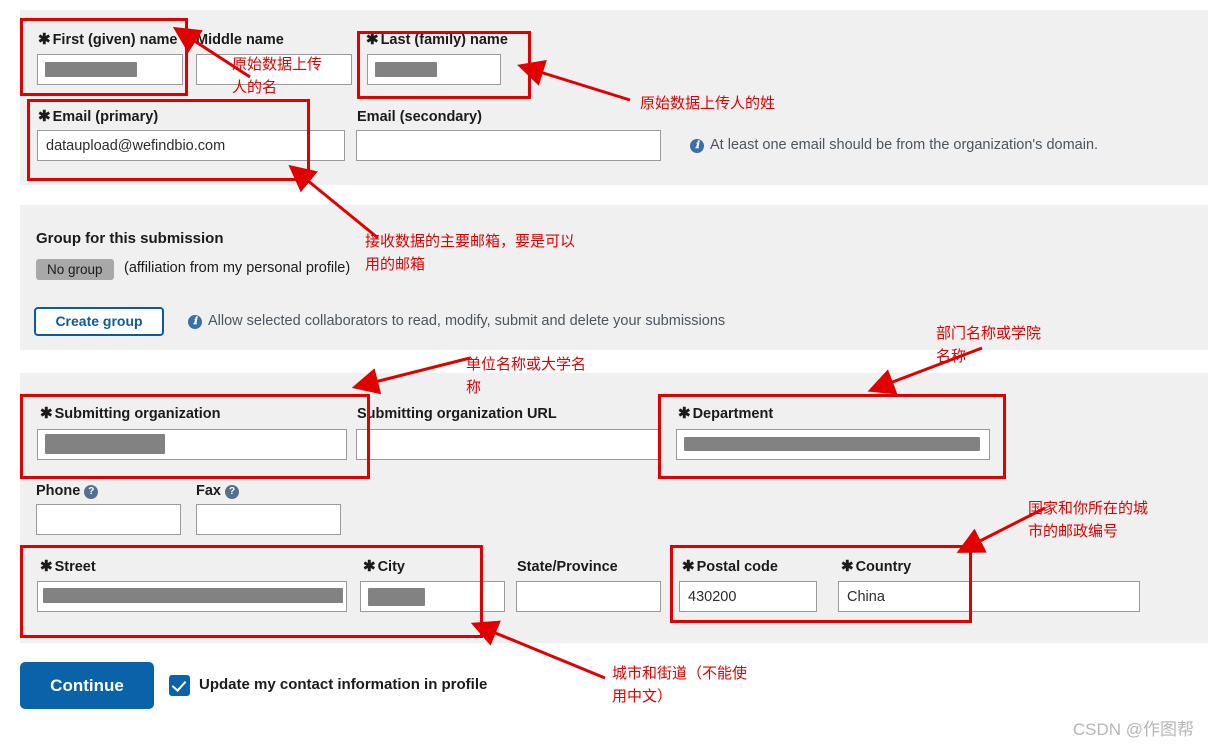 The width and height of the screenshot is (1208, 748). I want to click on submitting-organization-label: ✱ Submitting organization, so click(130, 413).